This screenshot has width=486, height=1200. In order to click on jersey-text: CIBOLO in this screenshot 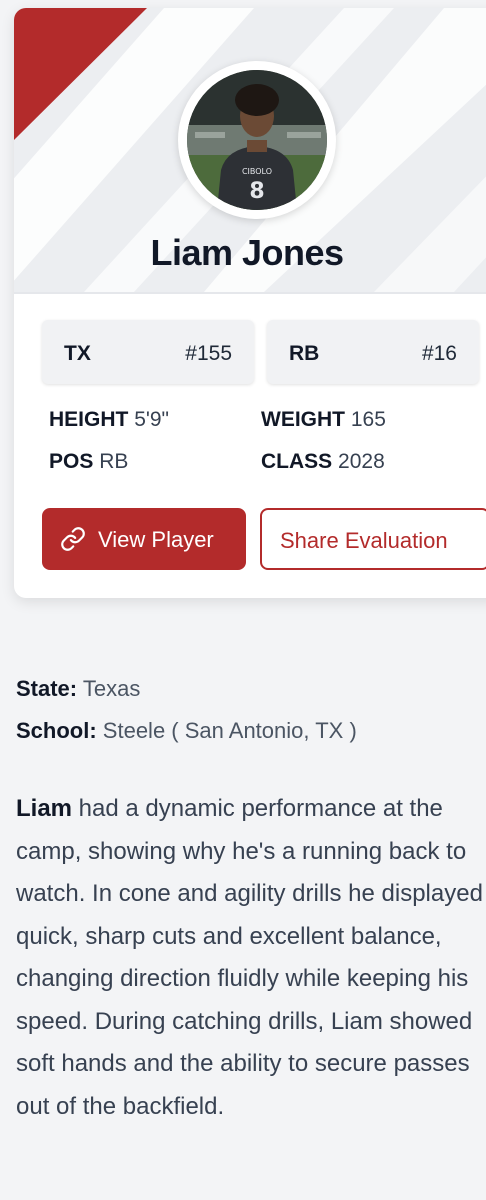, I will do `click(257, 171)`.